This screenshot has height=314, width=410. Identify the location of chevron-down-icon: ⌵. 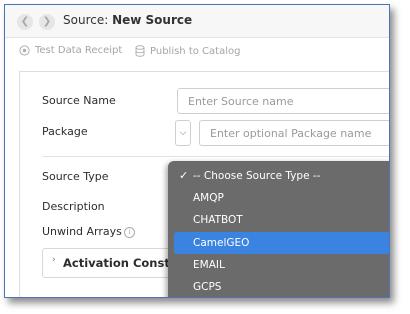
(183, 133).